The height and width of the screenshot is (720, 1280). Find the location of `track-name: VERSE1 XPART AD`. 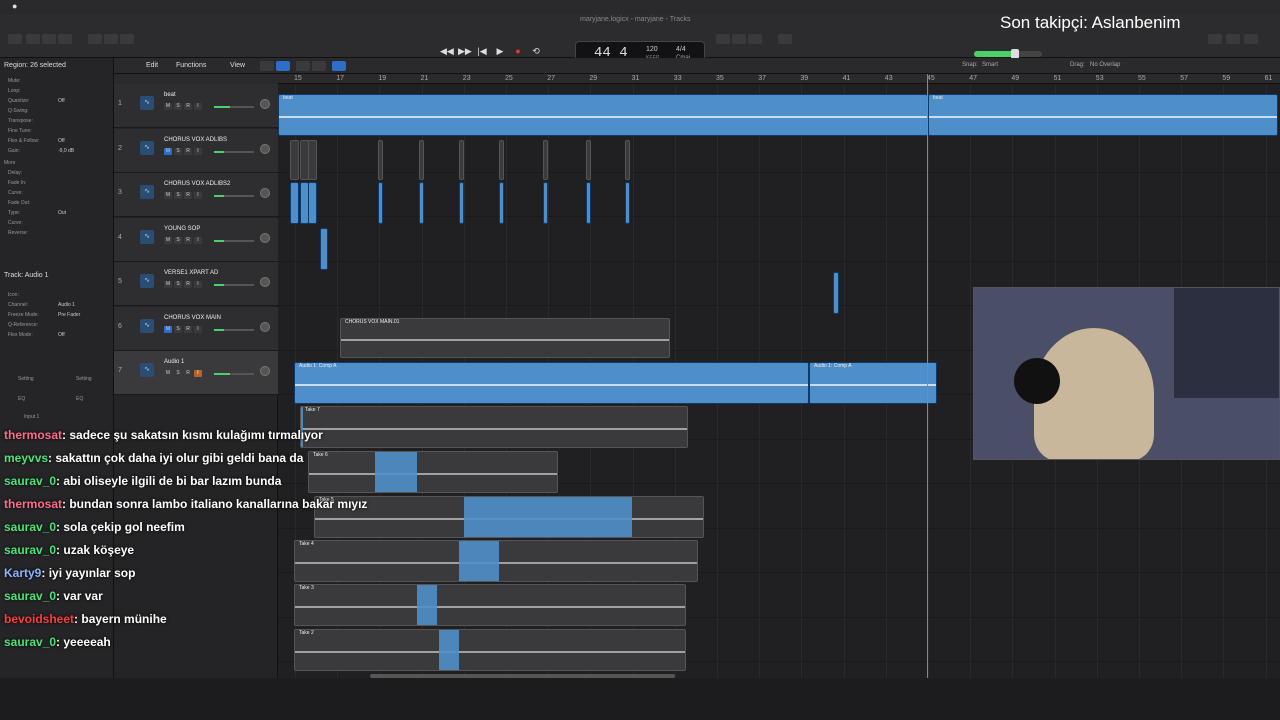

track-name: VERSE1 XPART AD is located at coordinates (191, 273).